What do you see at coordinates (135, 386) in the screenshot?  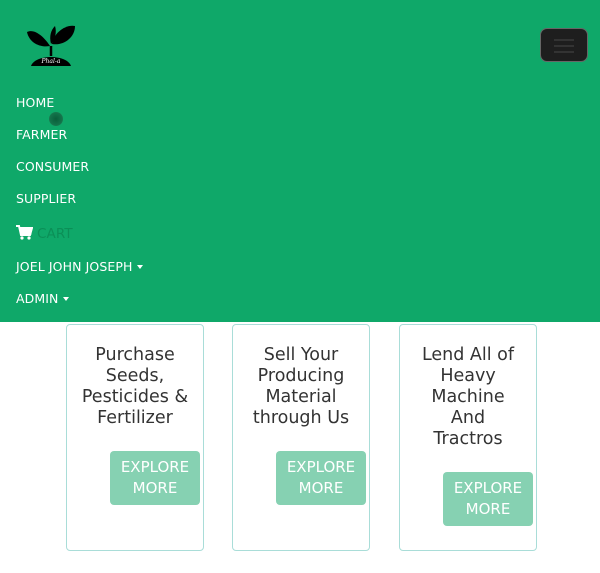 I see `card-title: Purchase Seeds, Pesticides & Fertilizer` at bounding box center [135, 386].